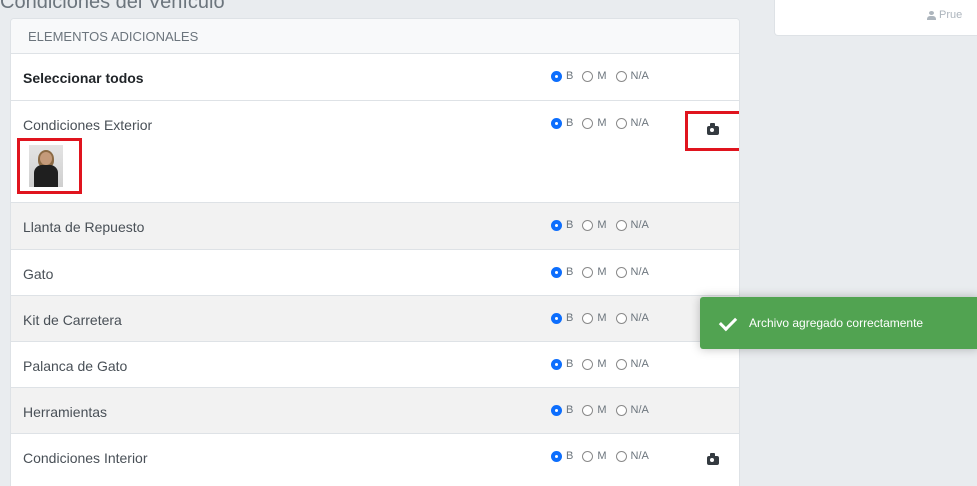  Describe the element at coordinates (375, 319) in the screenshot. I see `list-item-kit-de-carretera: Kit de Carretera B M N/A` at that location.